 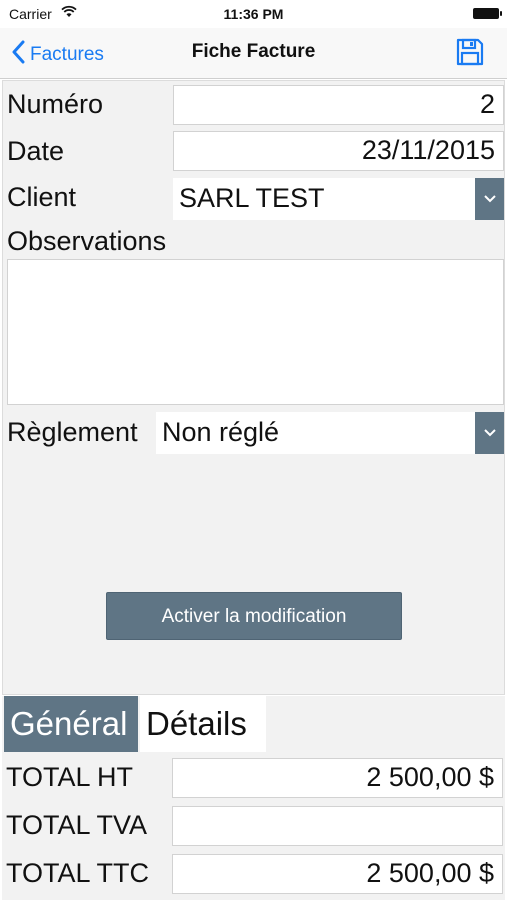 What do you see at coordinates (87, 241) in the screenshot?
I see `observations-label: Observations` at bounding box center [87, 241].